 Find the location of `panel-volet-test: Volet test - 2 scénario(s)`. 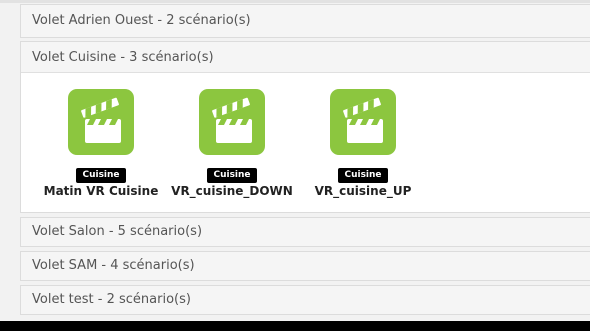

panel-volet-test: Volet test - 2 scénario(s) is located at coordinates (305, 300).